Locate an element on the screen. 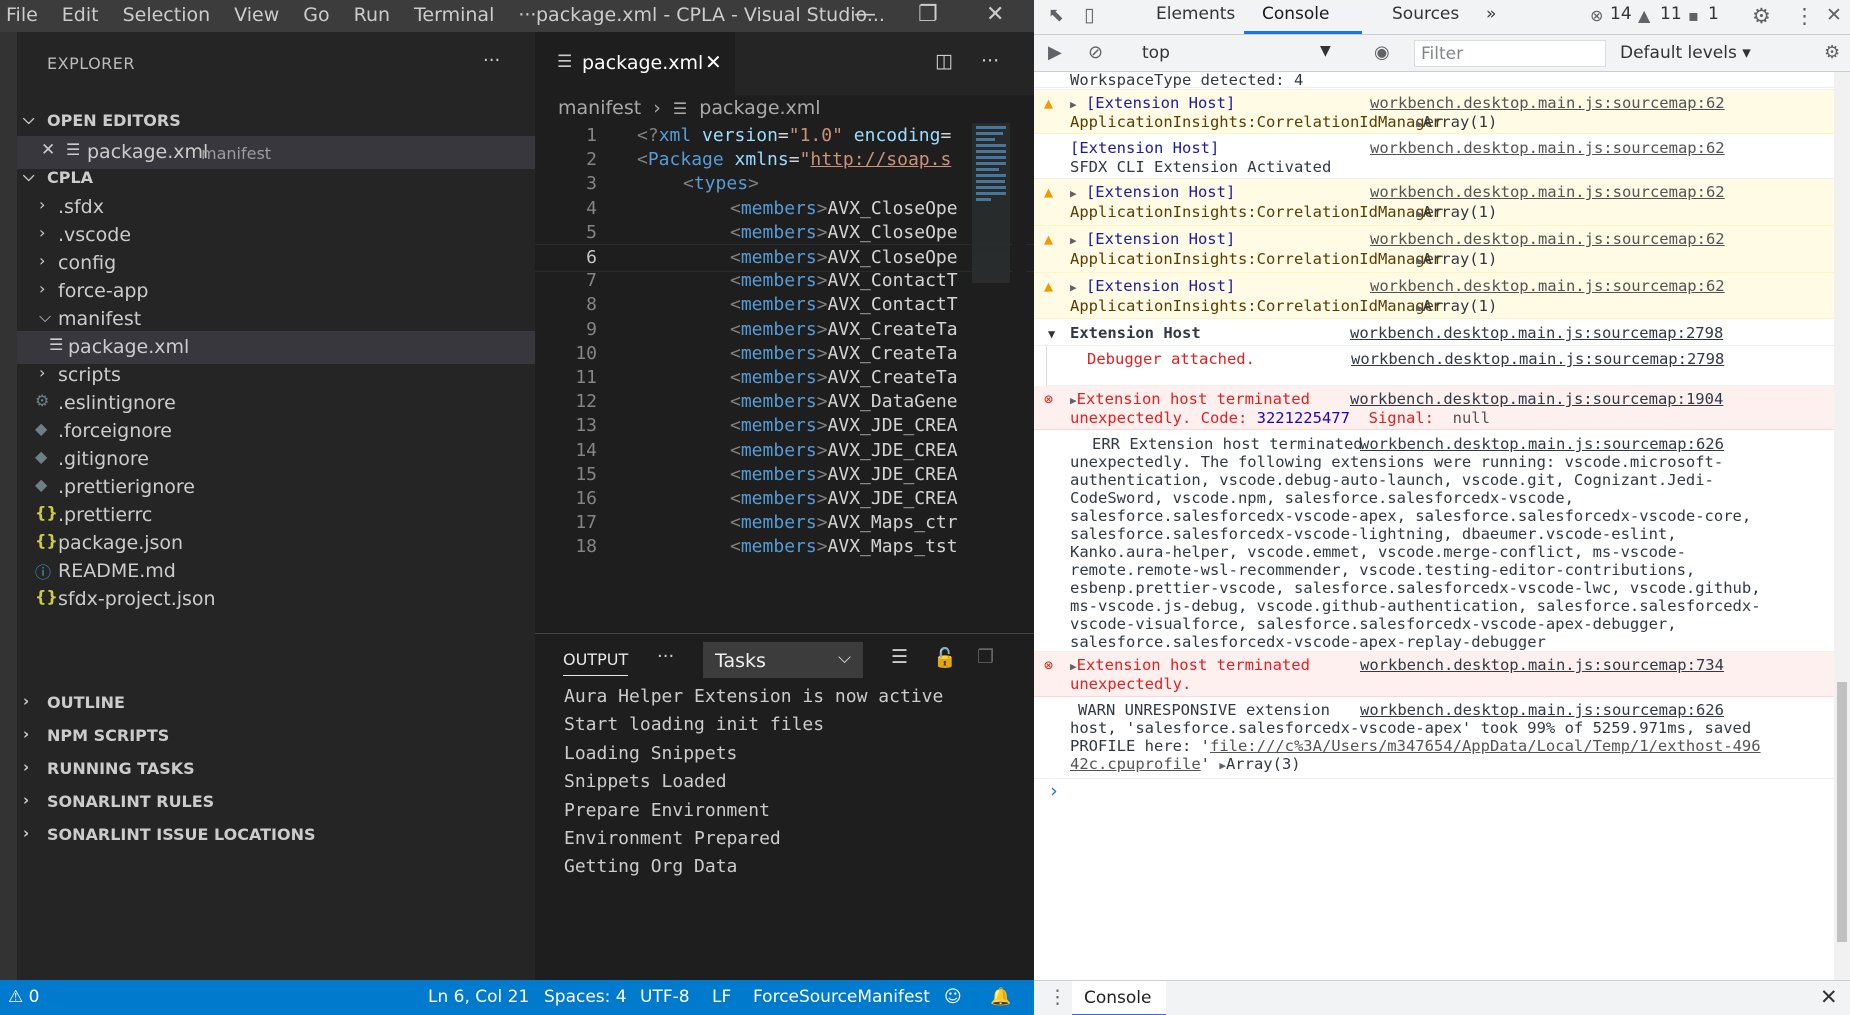 The width and height of the screenshot is (1850, 1015). warning-icon: ▲ is located at coordinates (1644, 15).